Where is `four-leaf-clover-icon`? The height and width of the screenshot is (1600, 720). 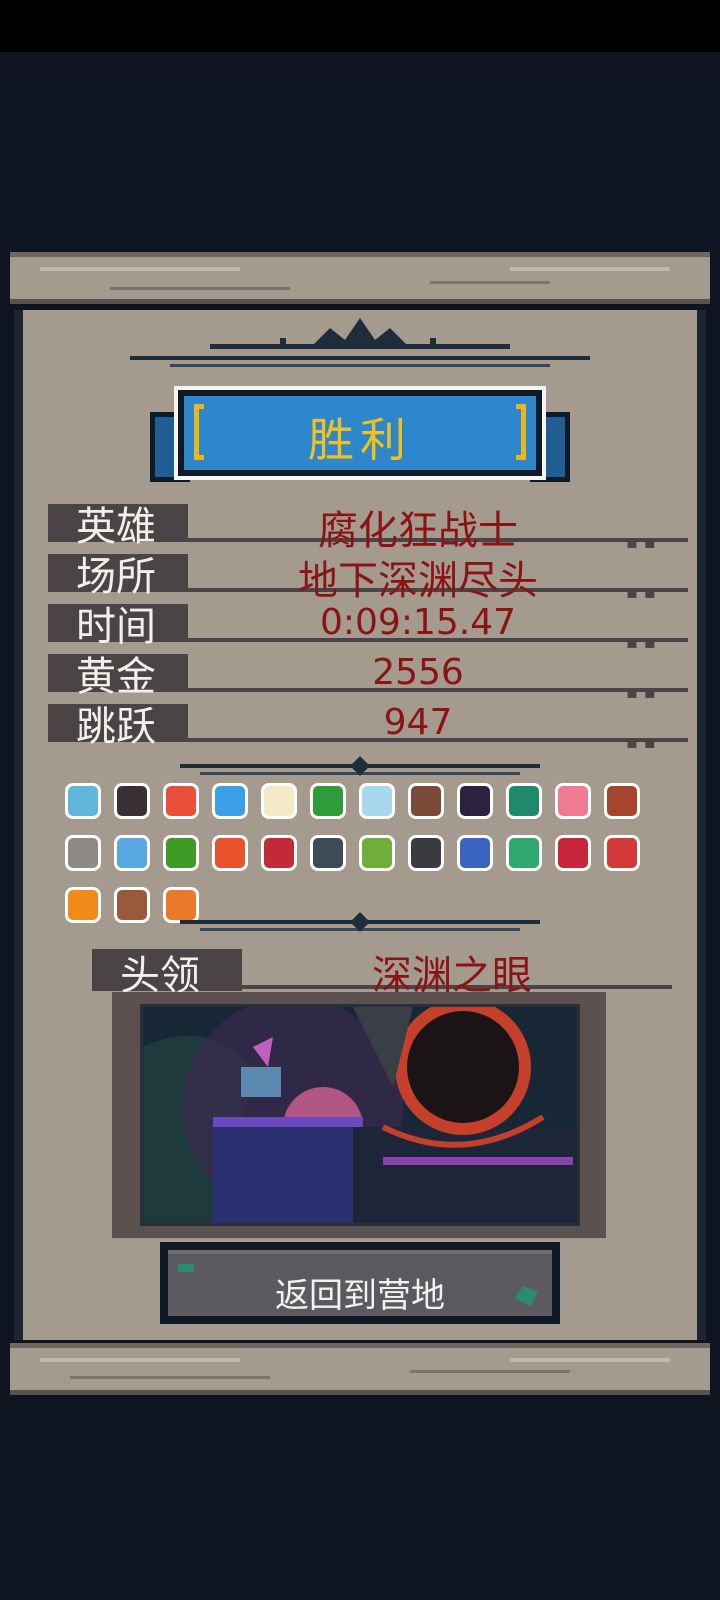 four-leaf-clover-icon is located at coordinates (328, 801).